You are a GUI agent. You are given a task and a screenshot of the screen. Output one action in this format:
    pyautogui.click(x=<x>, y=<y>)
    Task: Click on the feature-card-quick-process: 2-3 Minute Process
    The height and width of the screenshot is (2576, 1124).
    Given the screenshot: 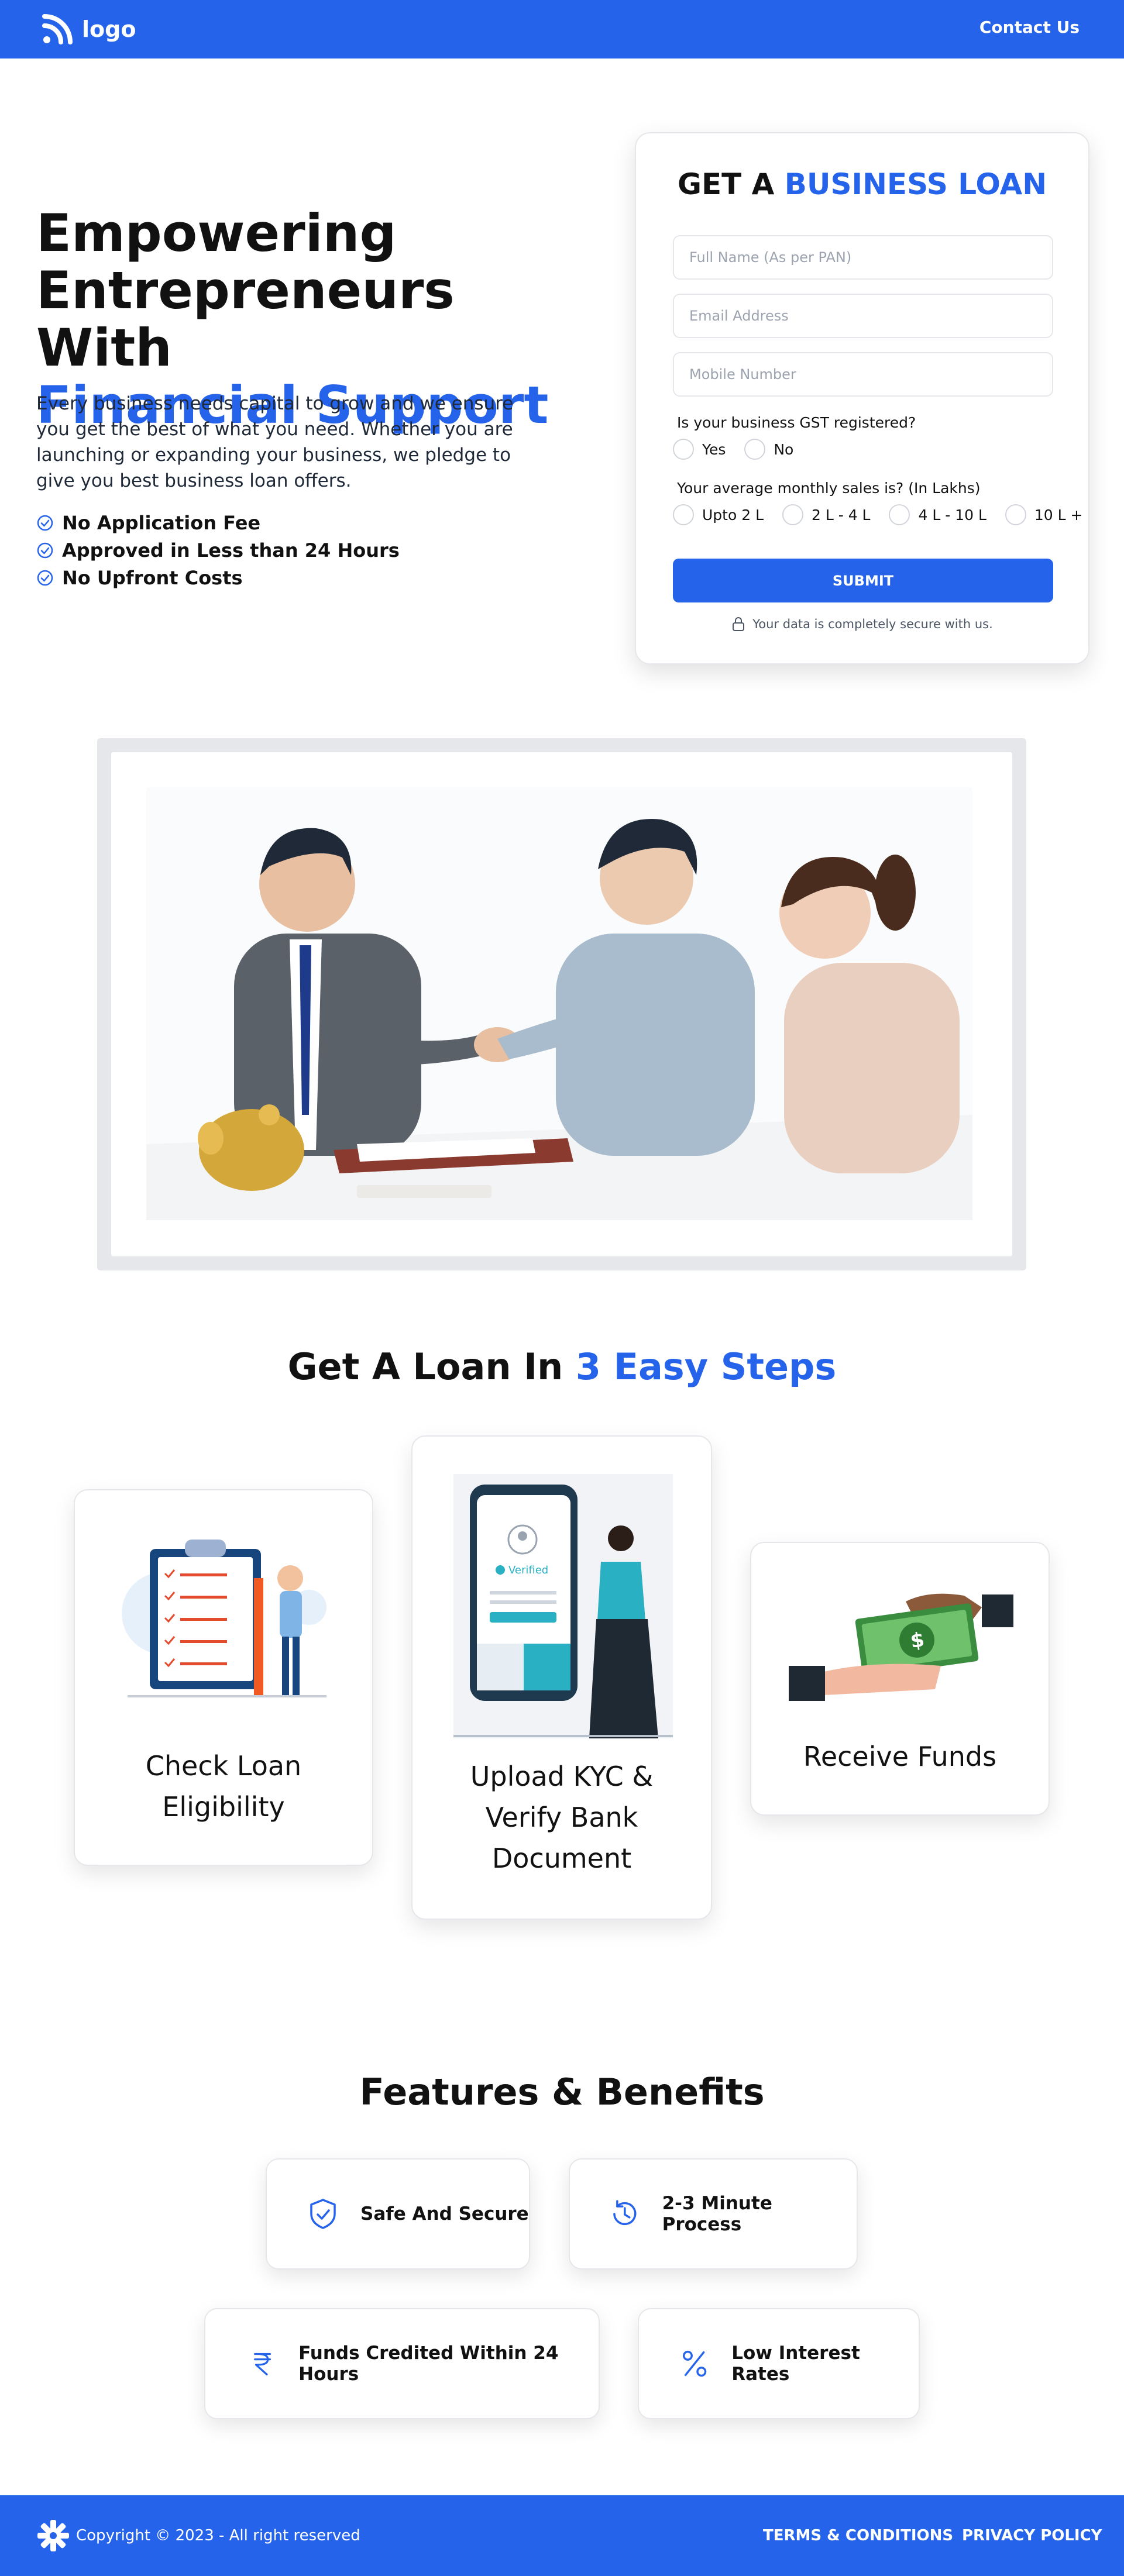 What is the action you would take?
    pyautogui.click(x=714, y=2214)
    